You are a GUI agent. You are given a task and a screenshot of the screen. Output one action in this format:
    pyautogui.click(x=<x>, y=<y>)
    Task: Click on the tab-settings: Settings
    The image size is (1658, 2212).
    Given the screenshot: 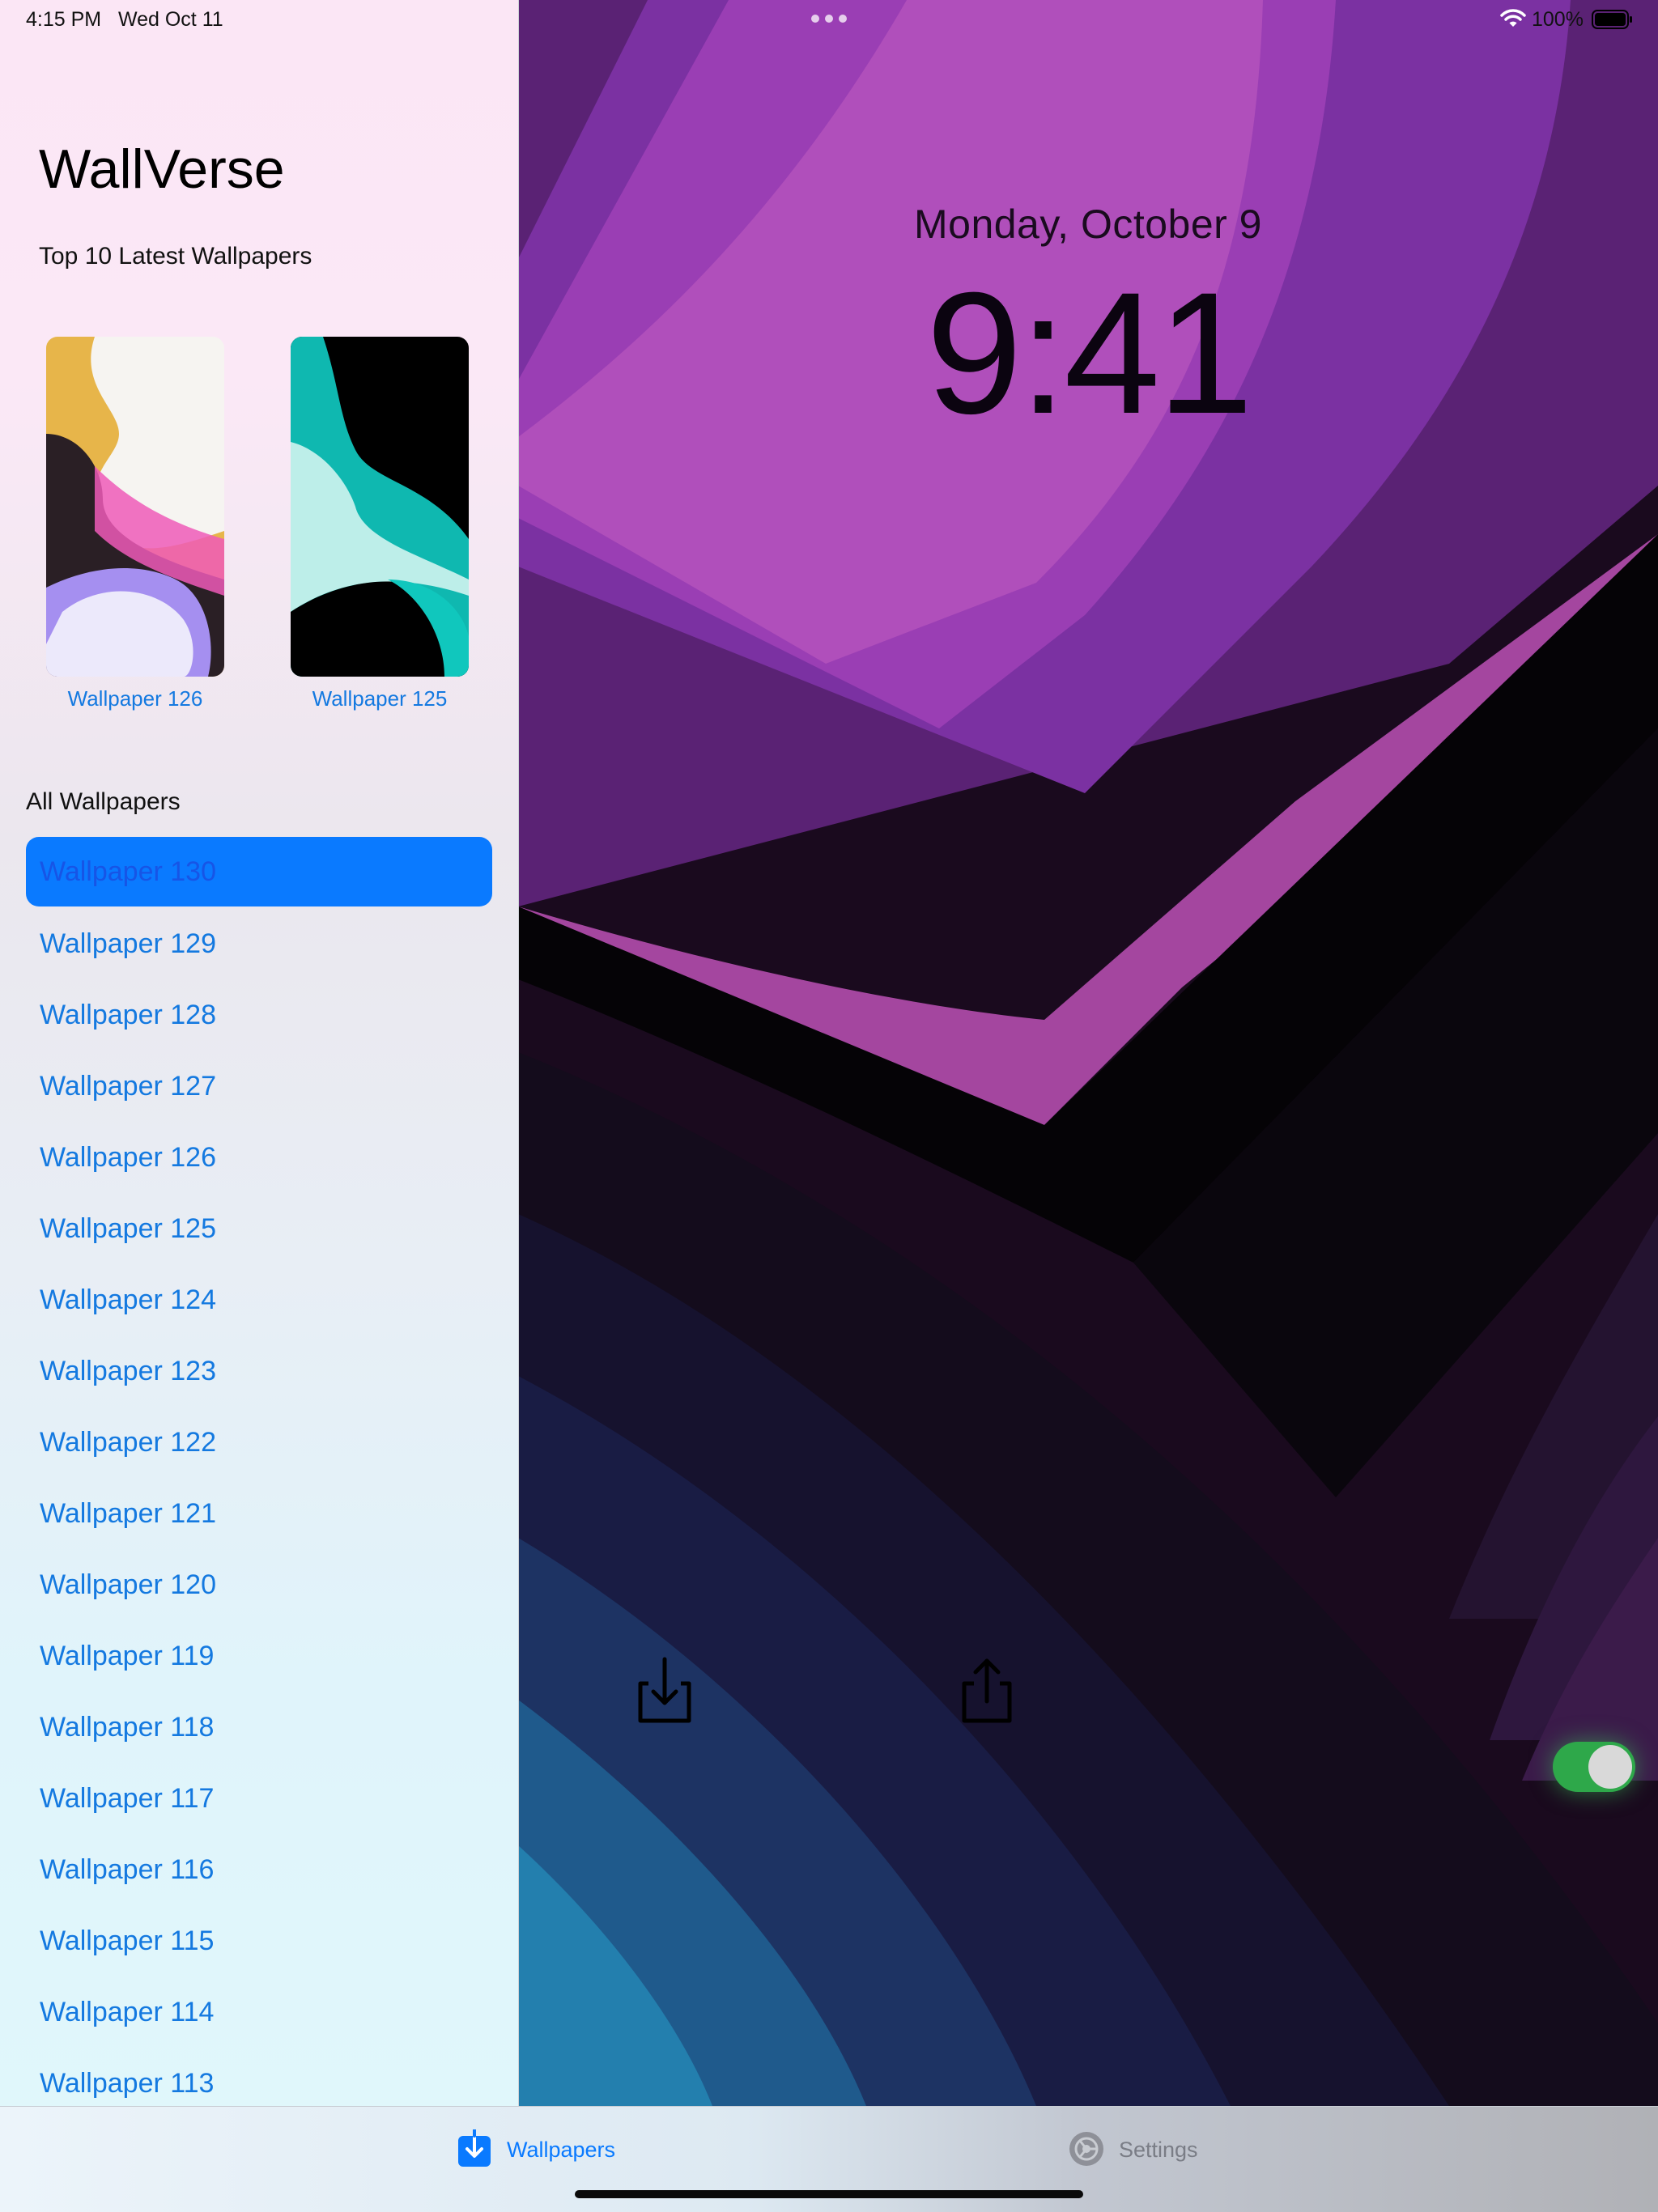 What is the action you would take?
    pyautogui.click(x=1150, y=2149)
    